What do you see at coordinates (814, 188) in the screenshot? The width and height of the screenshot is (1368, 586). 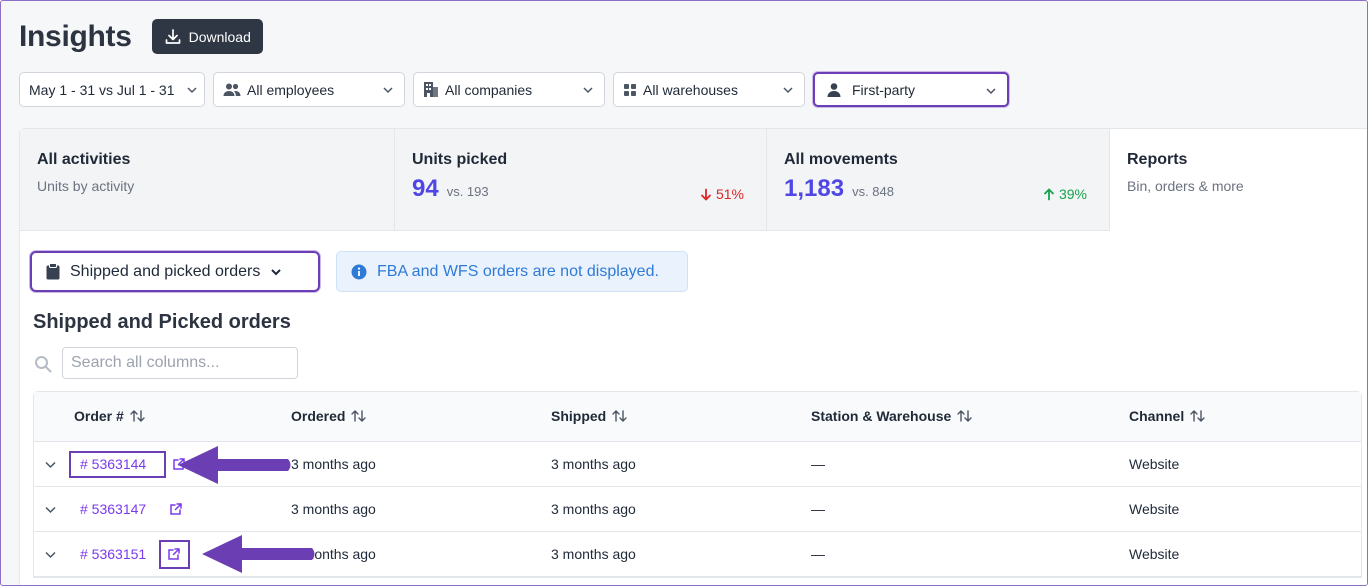 I see `metric-value: 1,183` at bounding box center [814, 188].